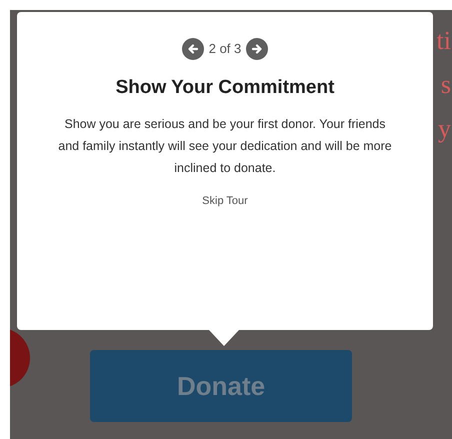 This screenshot has height=439, width=452. Describe the element at coordinates (225, 146) in the screenshot. I see `tour-body: Show you are serious and be your first donor. Your friends and family instantly will see your dedication and will be more inclined to donate.` at that location.